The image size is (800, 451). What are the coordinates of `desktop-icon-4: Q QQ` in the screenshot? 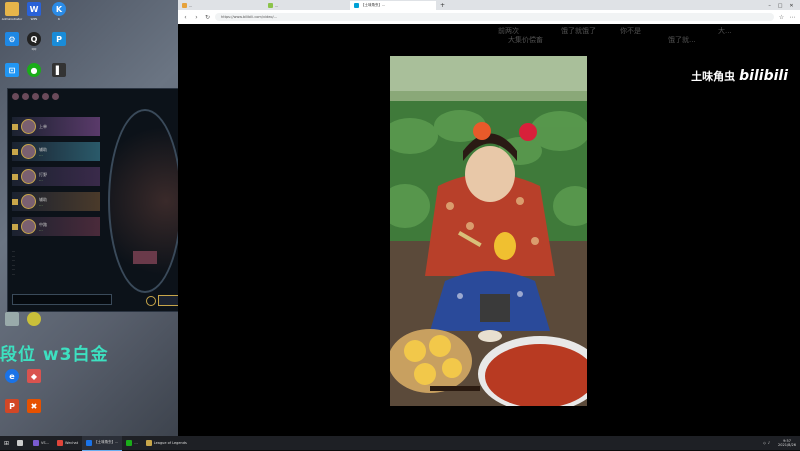 It's located at (34, 41).